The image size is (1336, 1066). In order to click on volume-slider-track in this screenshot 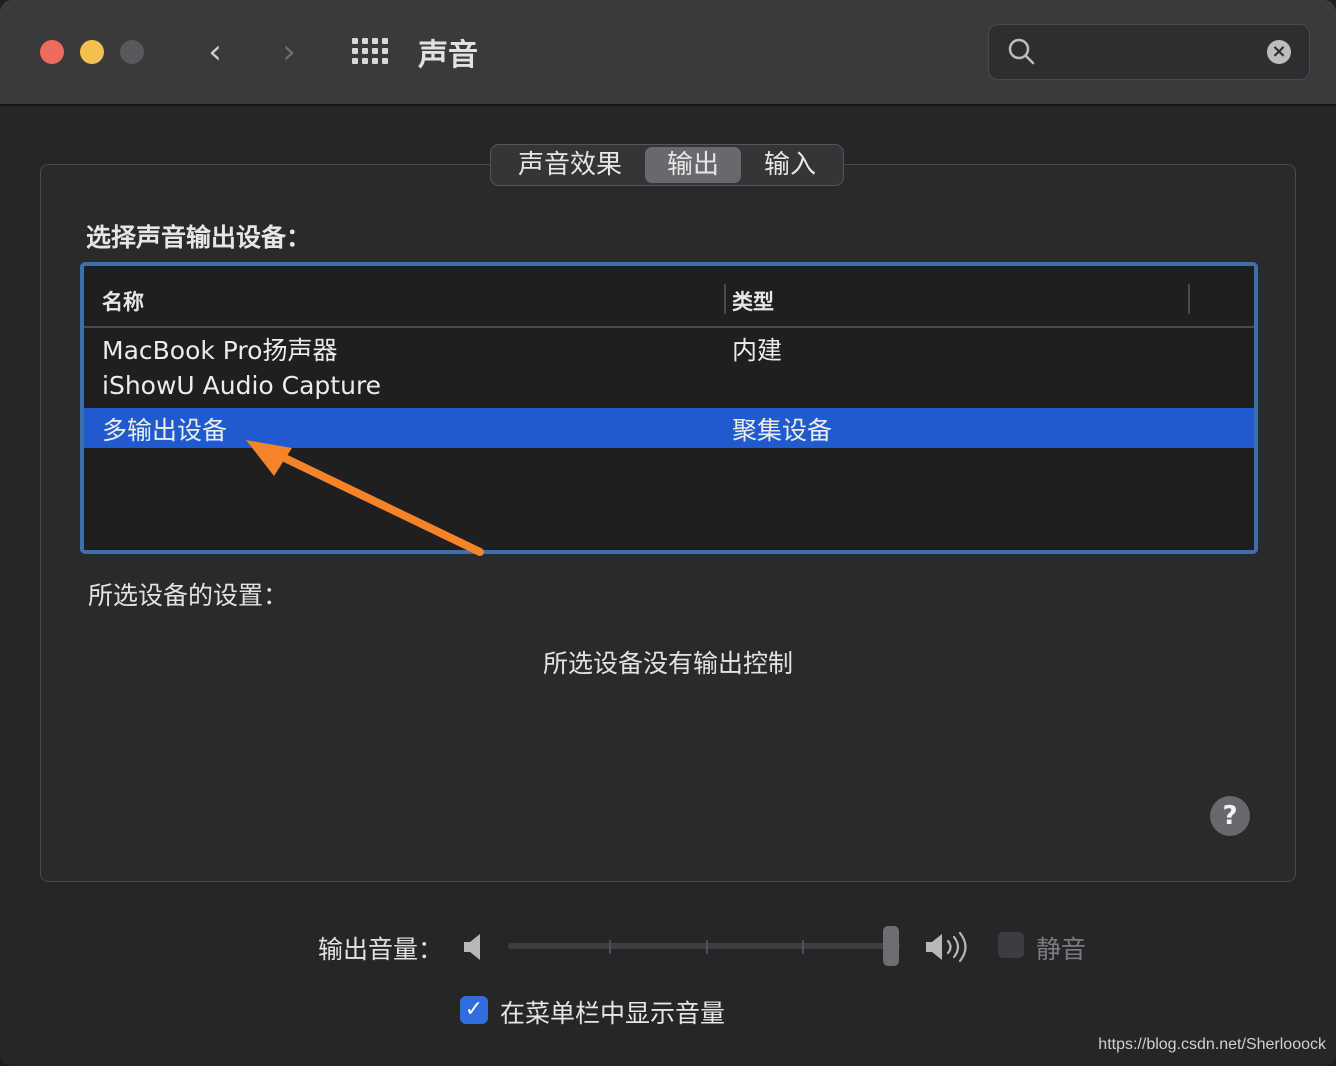, I will do `click(704, 946)`.